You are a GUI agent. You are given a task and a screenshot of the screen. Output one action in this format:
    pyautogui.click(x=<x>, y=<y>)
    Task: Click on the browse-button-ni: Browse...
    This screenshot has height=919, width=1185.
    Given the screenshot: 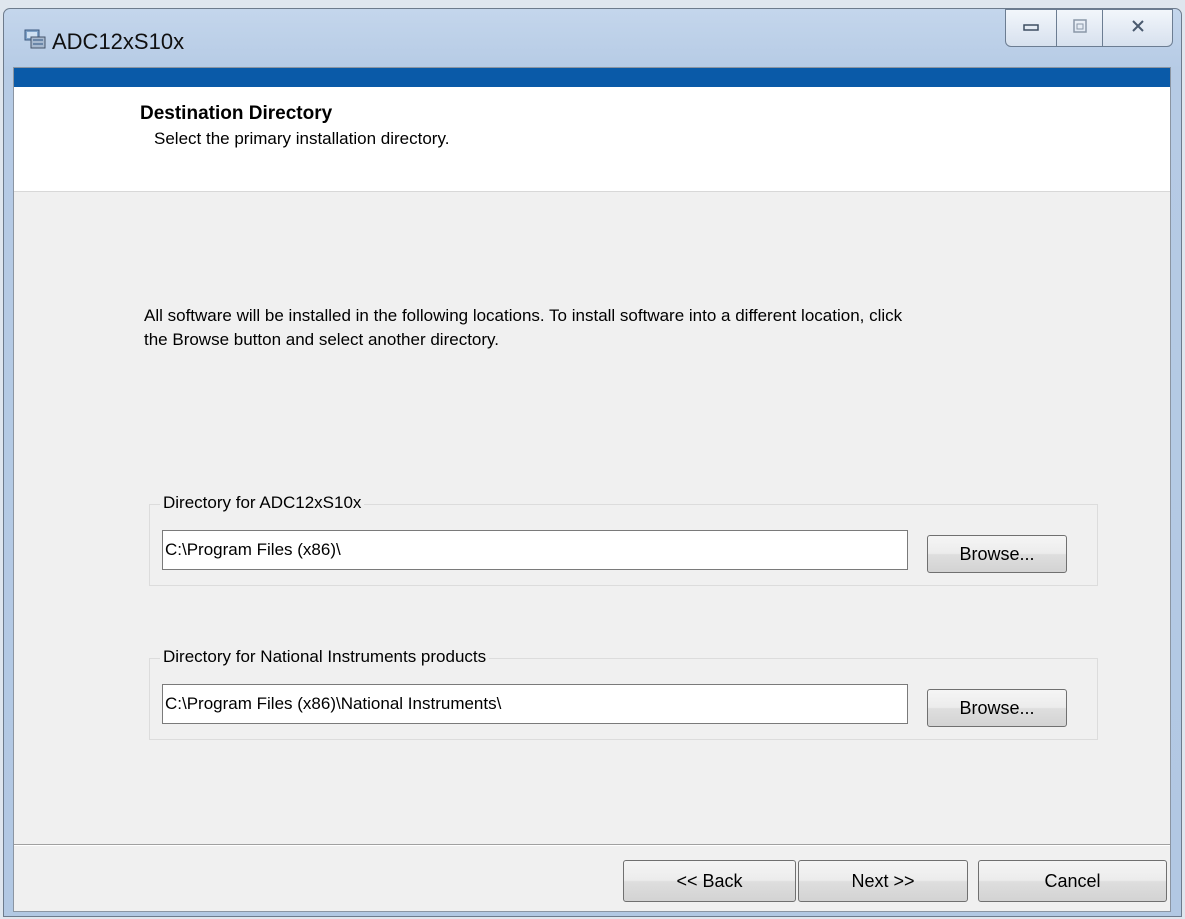 What is the action you would take?
    pyautogui.click(x=997, y=708)
    